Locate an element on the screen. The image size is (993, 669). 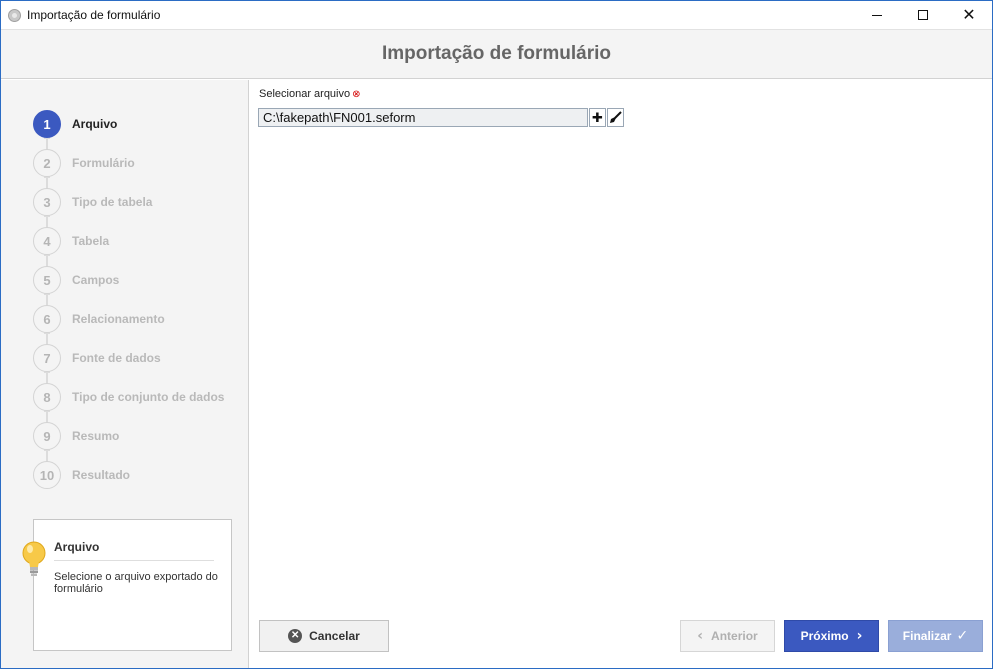
file-field-label: Selecionar arquivo ⊗ is located at coordinates (310, 94).